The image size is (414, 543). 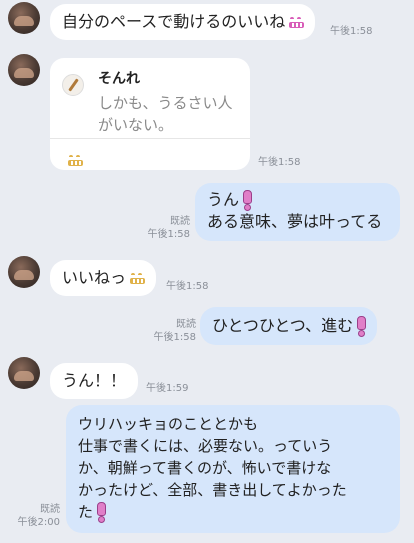 I want to click on message-text: か、朝鮮って書くのが、怖いで書けな, so click(x=205, y=468).